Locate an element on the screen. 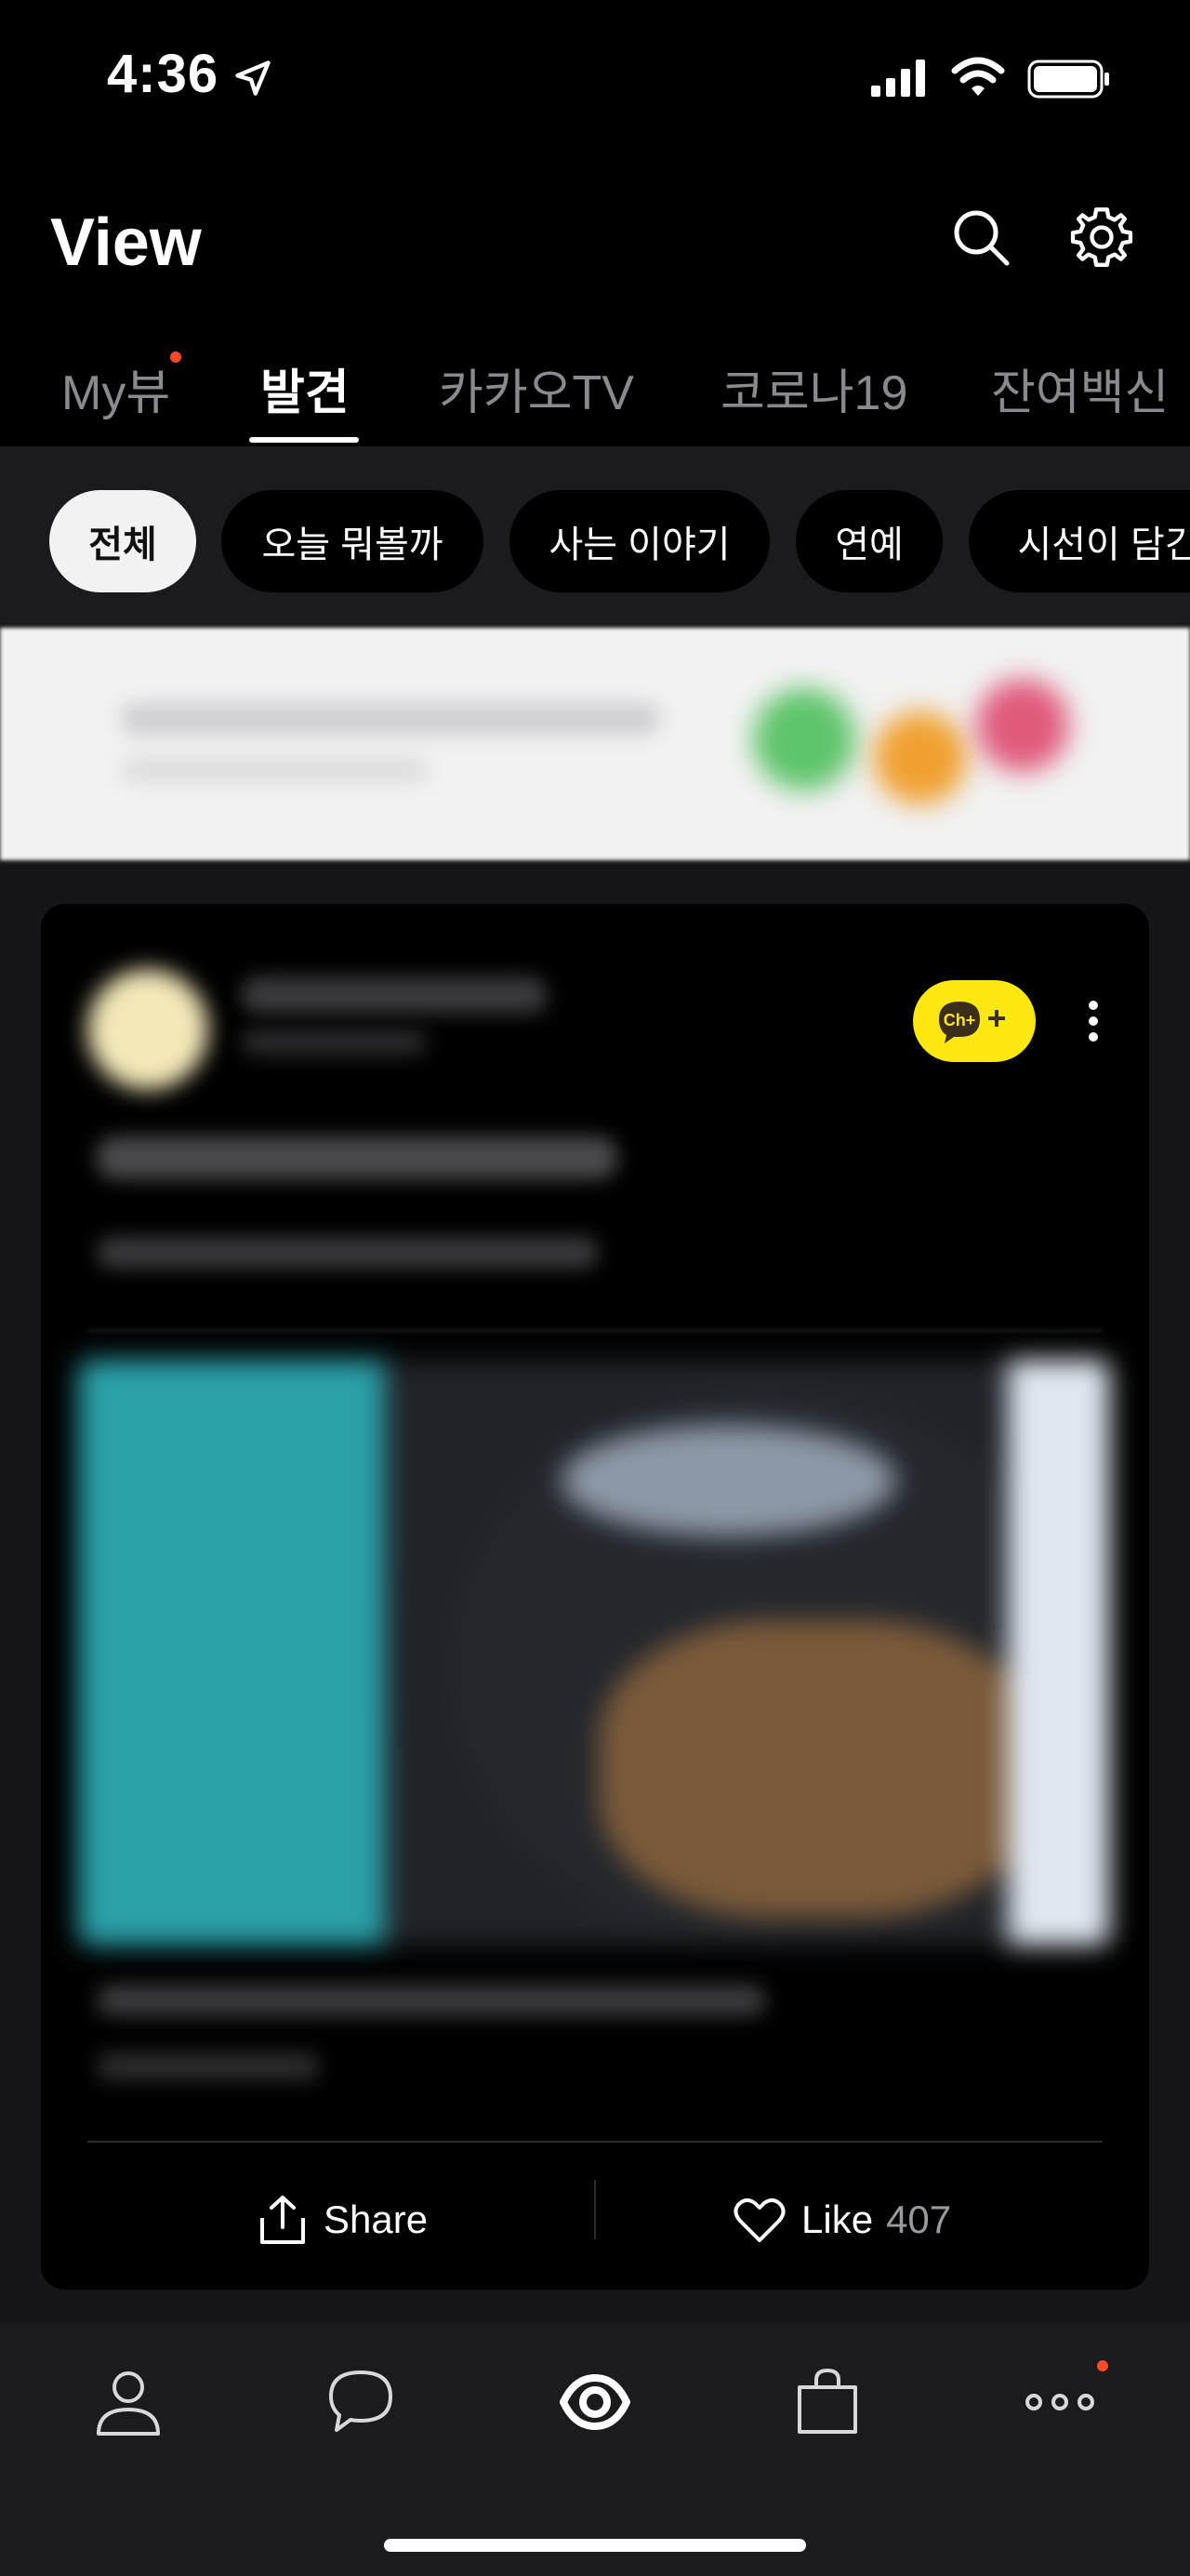 Image resolution: width=1190 pixels, height=2576 pixels. chat-icon is located at coordinates (360, 2402).